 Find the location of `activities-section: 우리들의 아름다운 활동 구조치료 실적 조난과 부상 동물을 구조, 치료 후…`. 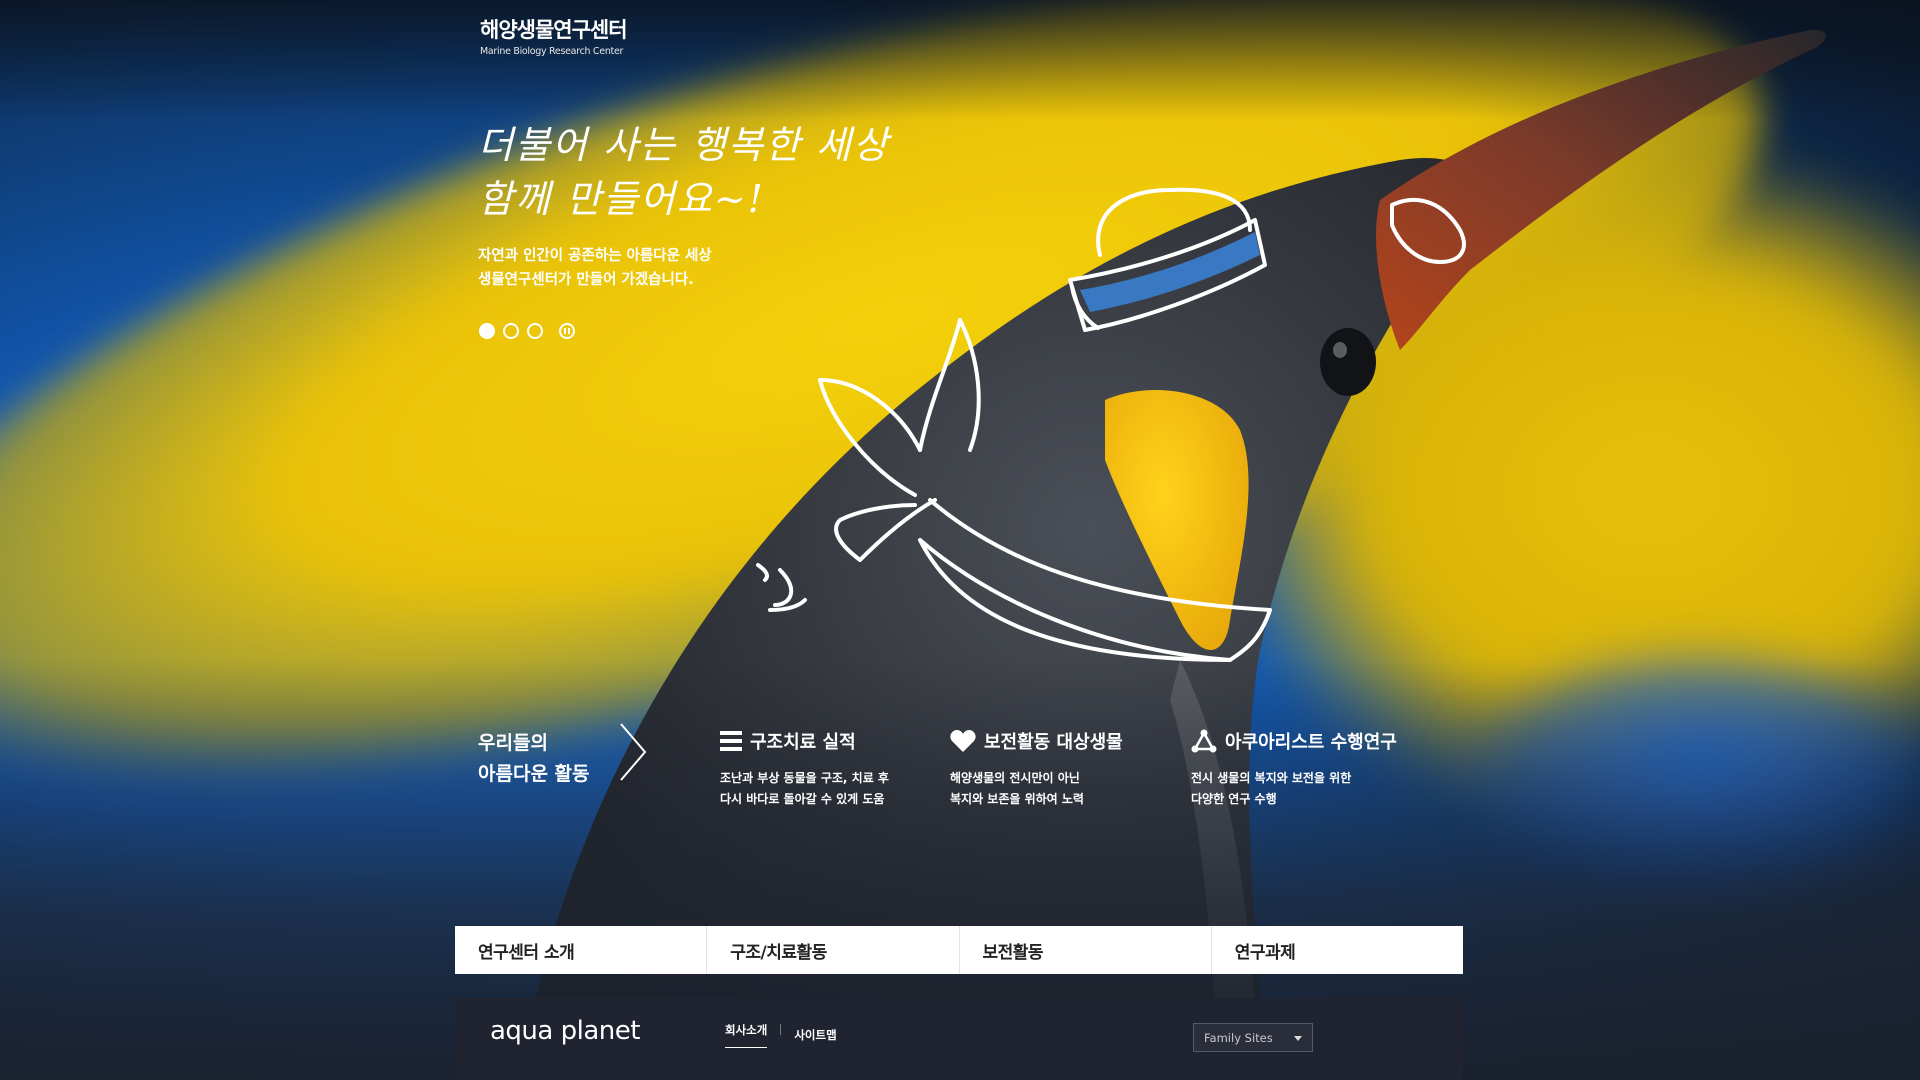

activities-section: 우리들의 아름다운 활동 구조치료 실적 조난과 부상 동물을 구조, 치료 후… is located at coordinates (958, 775).